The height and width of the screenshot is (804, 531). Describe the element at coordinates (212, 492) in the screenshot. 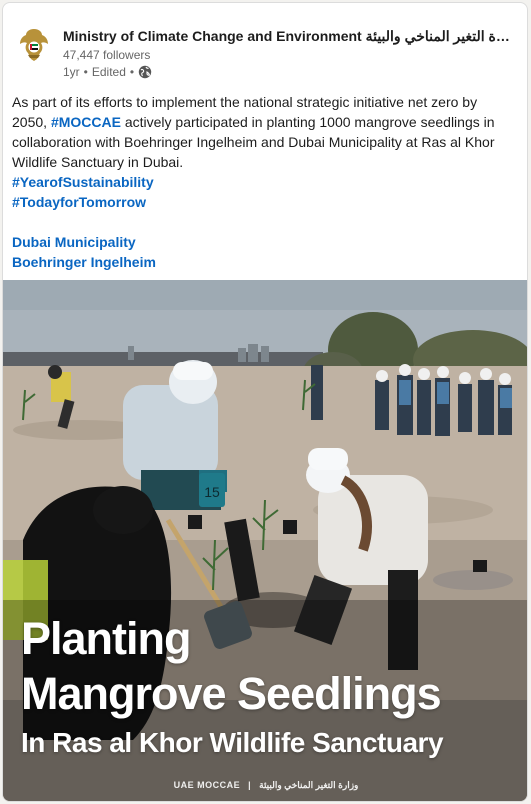

I see `badge-number: 15` at that location.